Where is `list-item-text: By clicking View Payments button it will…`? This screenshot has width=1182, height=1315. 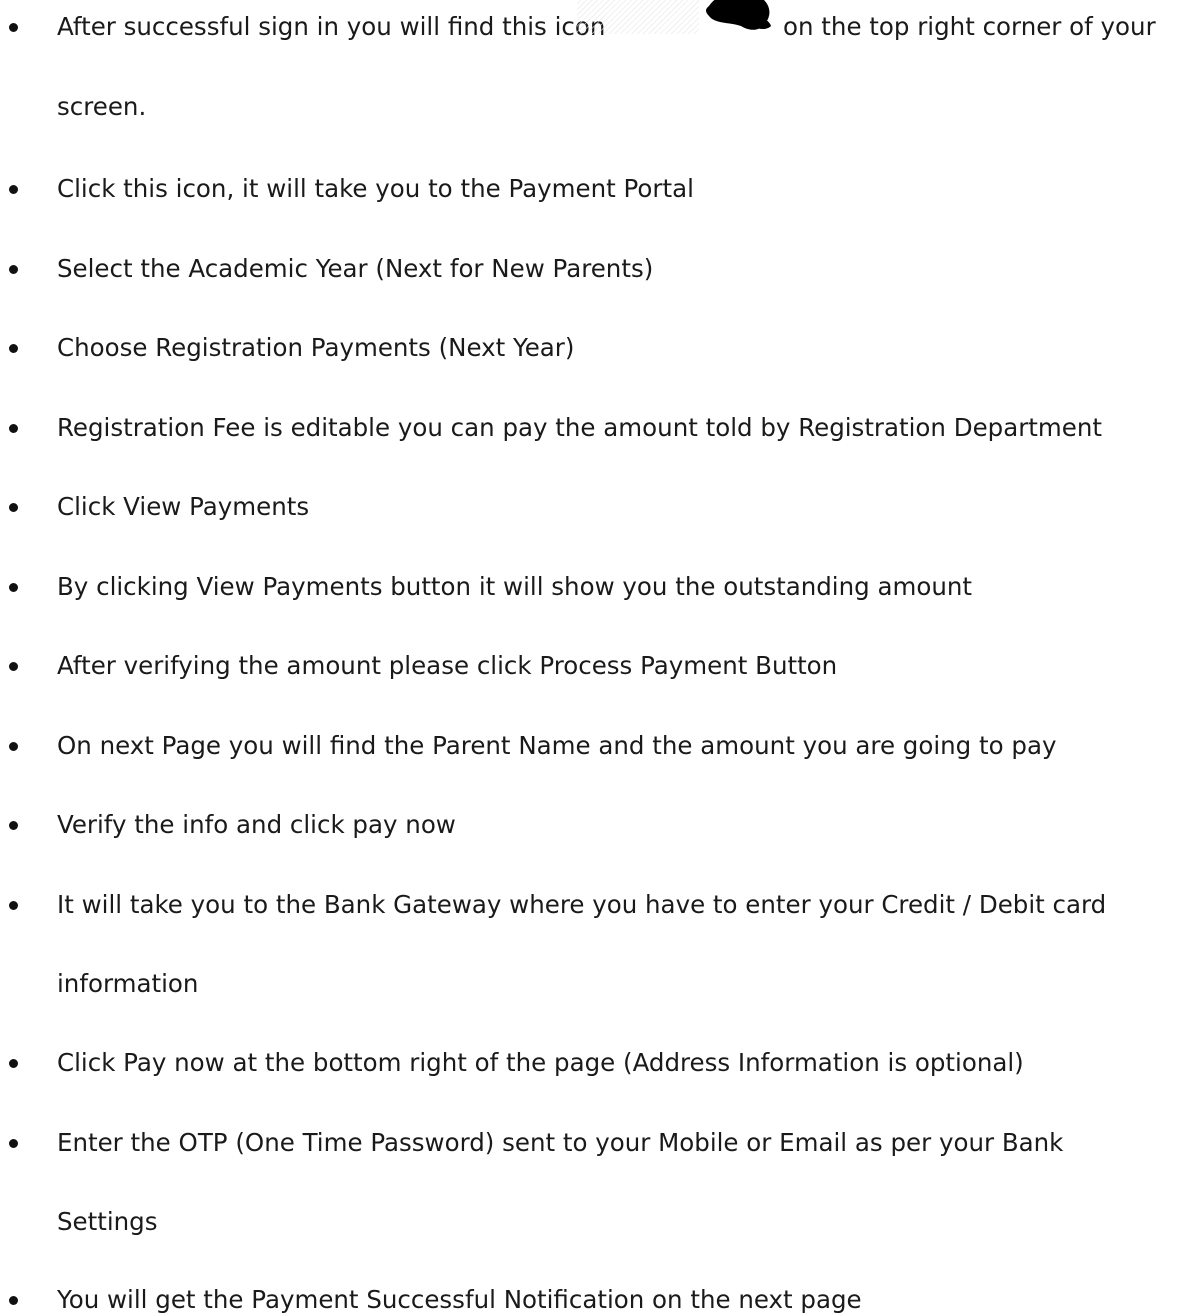 list-item-text: By clicking View Payments button it will… is located at coordinates (514, 586).